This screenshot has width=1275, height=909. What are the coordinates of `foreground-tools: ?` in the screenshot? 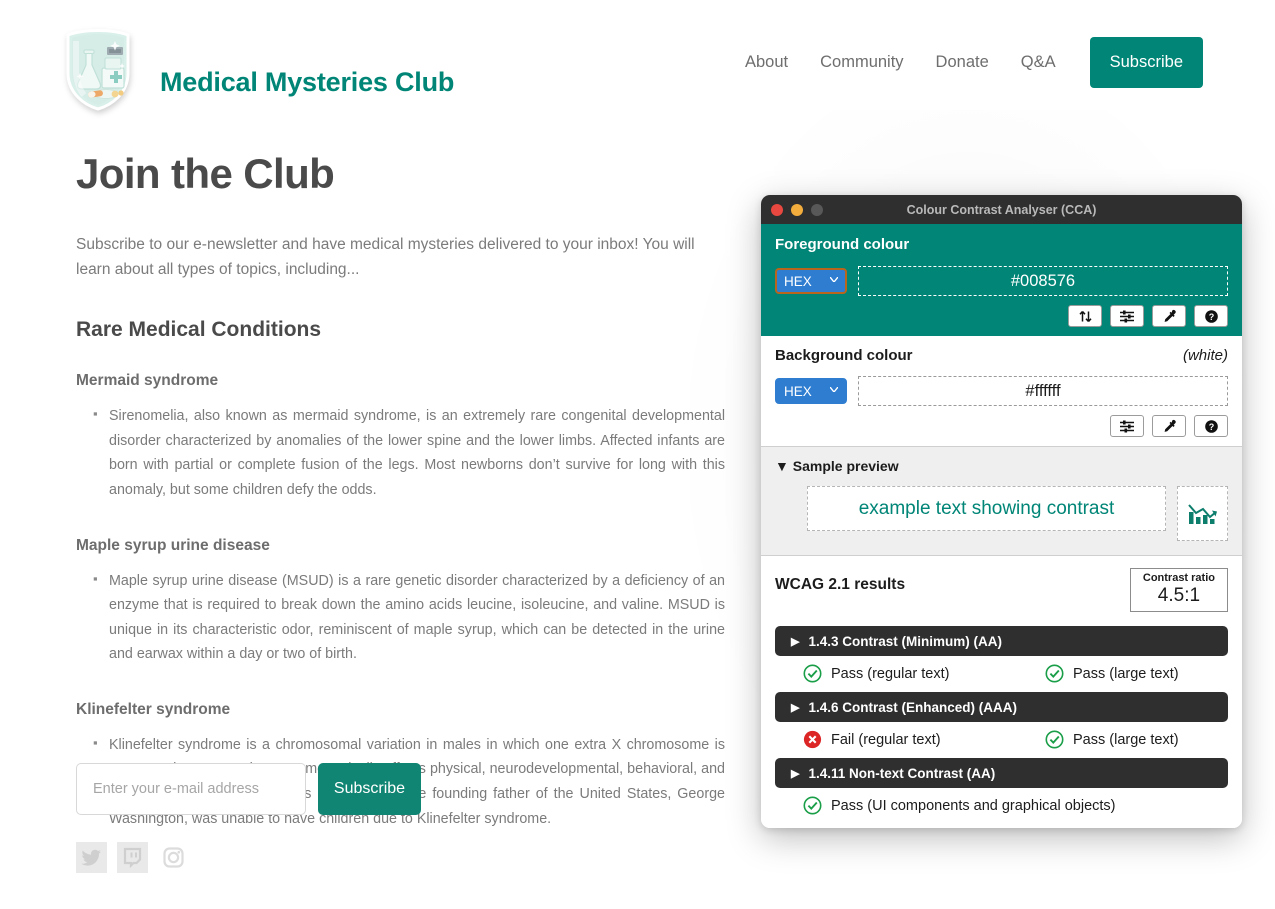 It's located at (1001, 316).